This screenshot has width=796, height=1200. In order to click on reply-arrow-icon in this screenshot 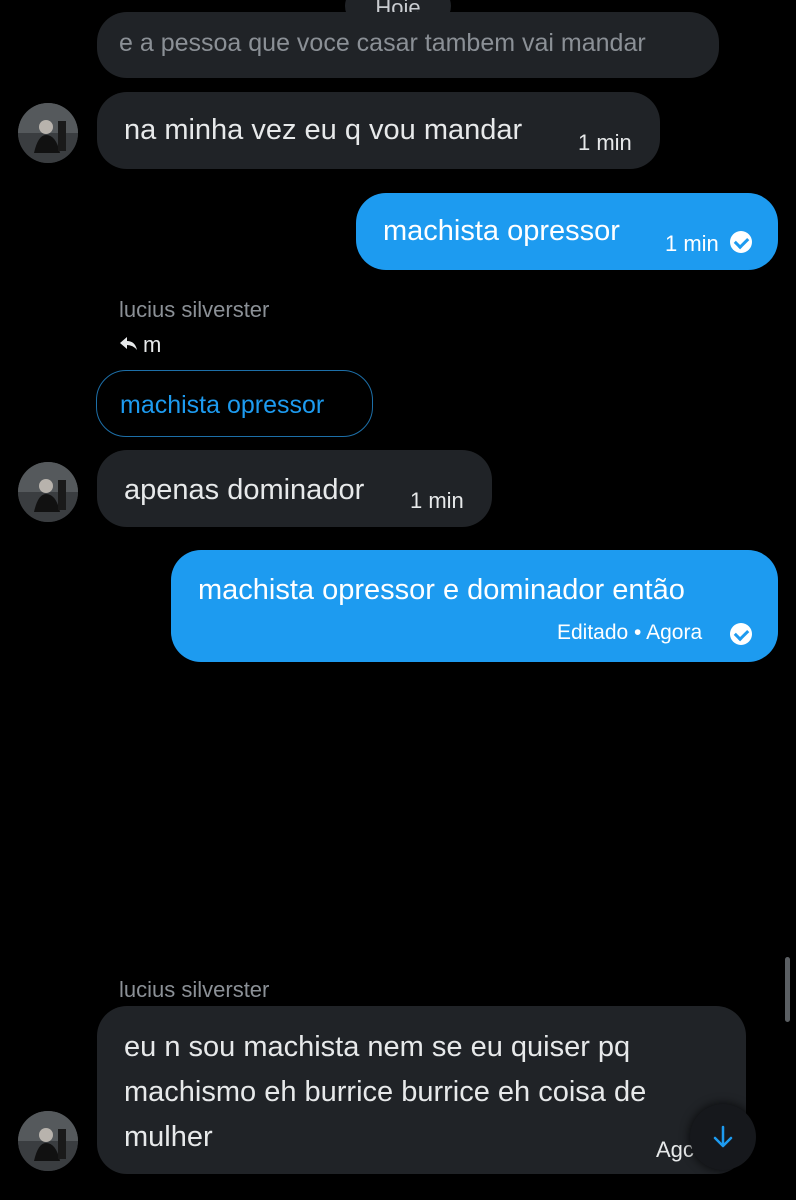, I will do `click(128, 343)`.